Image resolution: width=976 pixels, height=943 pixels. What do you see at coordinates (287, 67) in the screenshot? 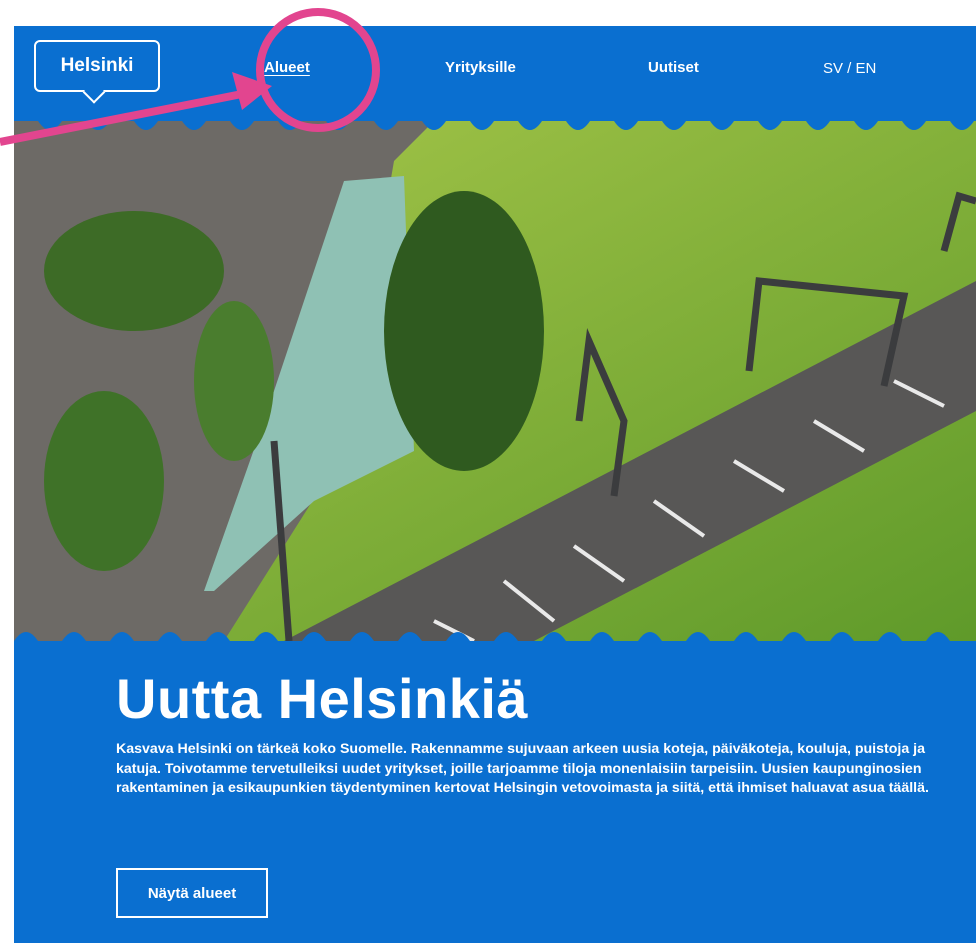
I see `nav-item-alueet: Alueet` at bounding box center [287, 67].